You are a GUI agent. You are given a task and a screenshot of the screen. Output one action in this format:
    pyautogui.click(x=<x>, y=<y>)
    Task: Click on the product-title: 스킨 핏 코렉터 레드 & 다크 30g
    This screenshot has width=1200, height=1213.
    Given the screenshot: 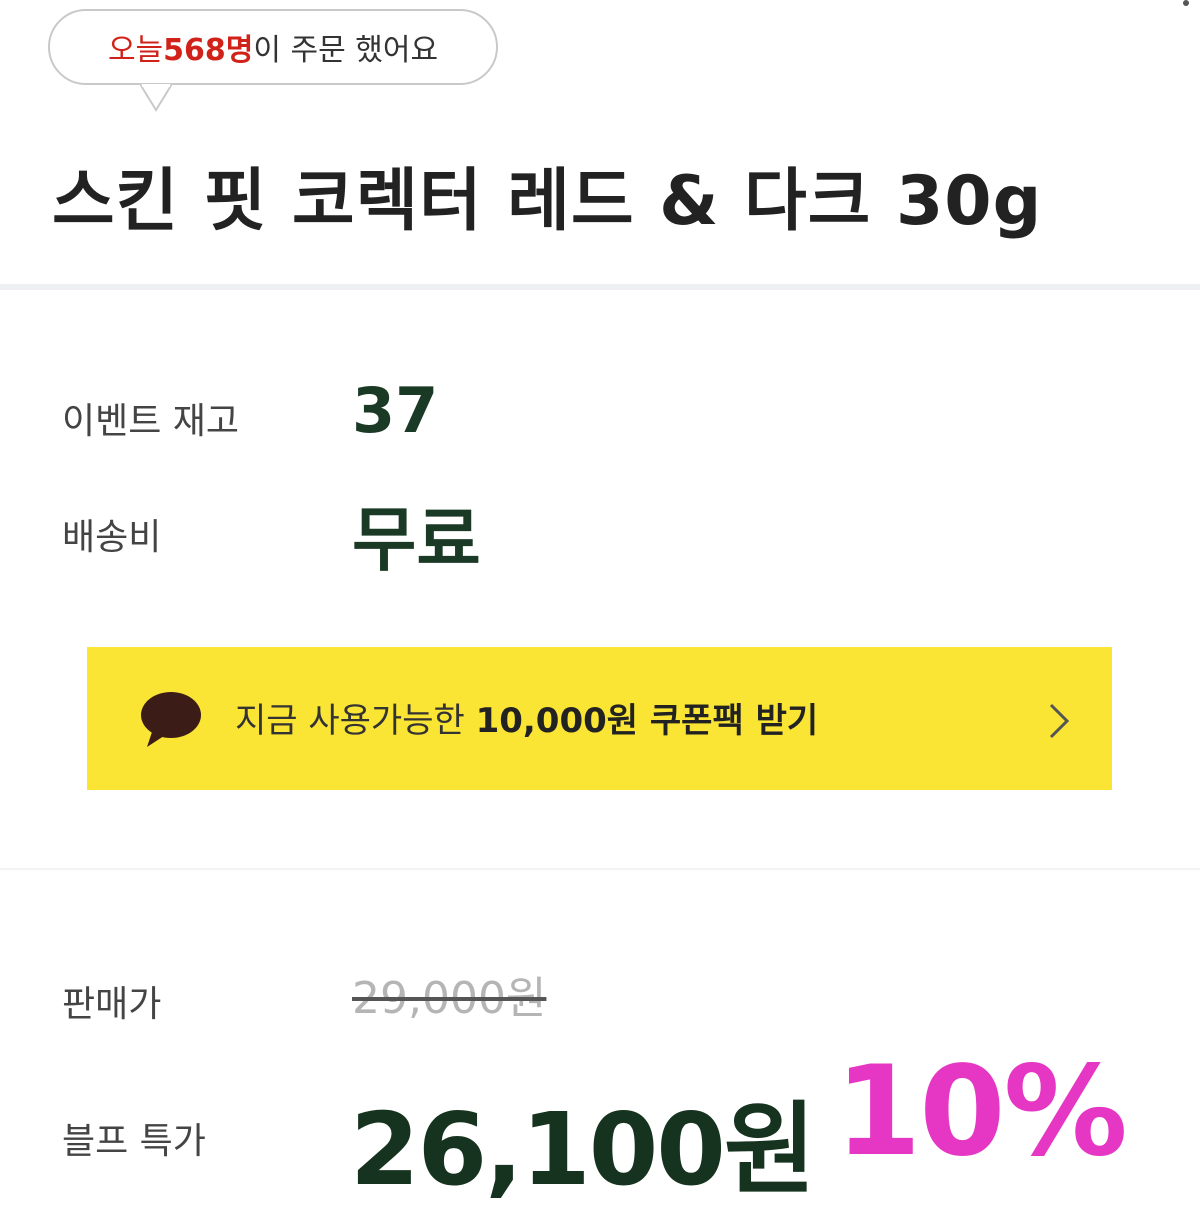 What is the action you would take?
    pyautogui.click(x=547, y=201)
    